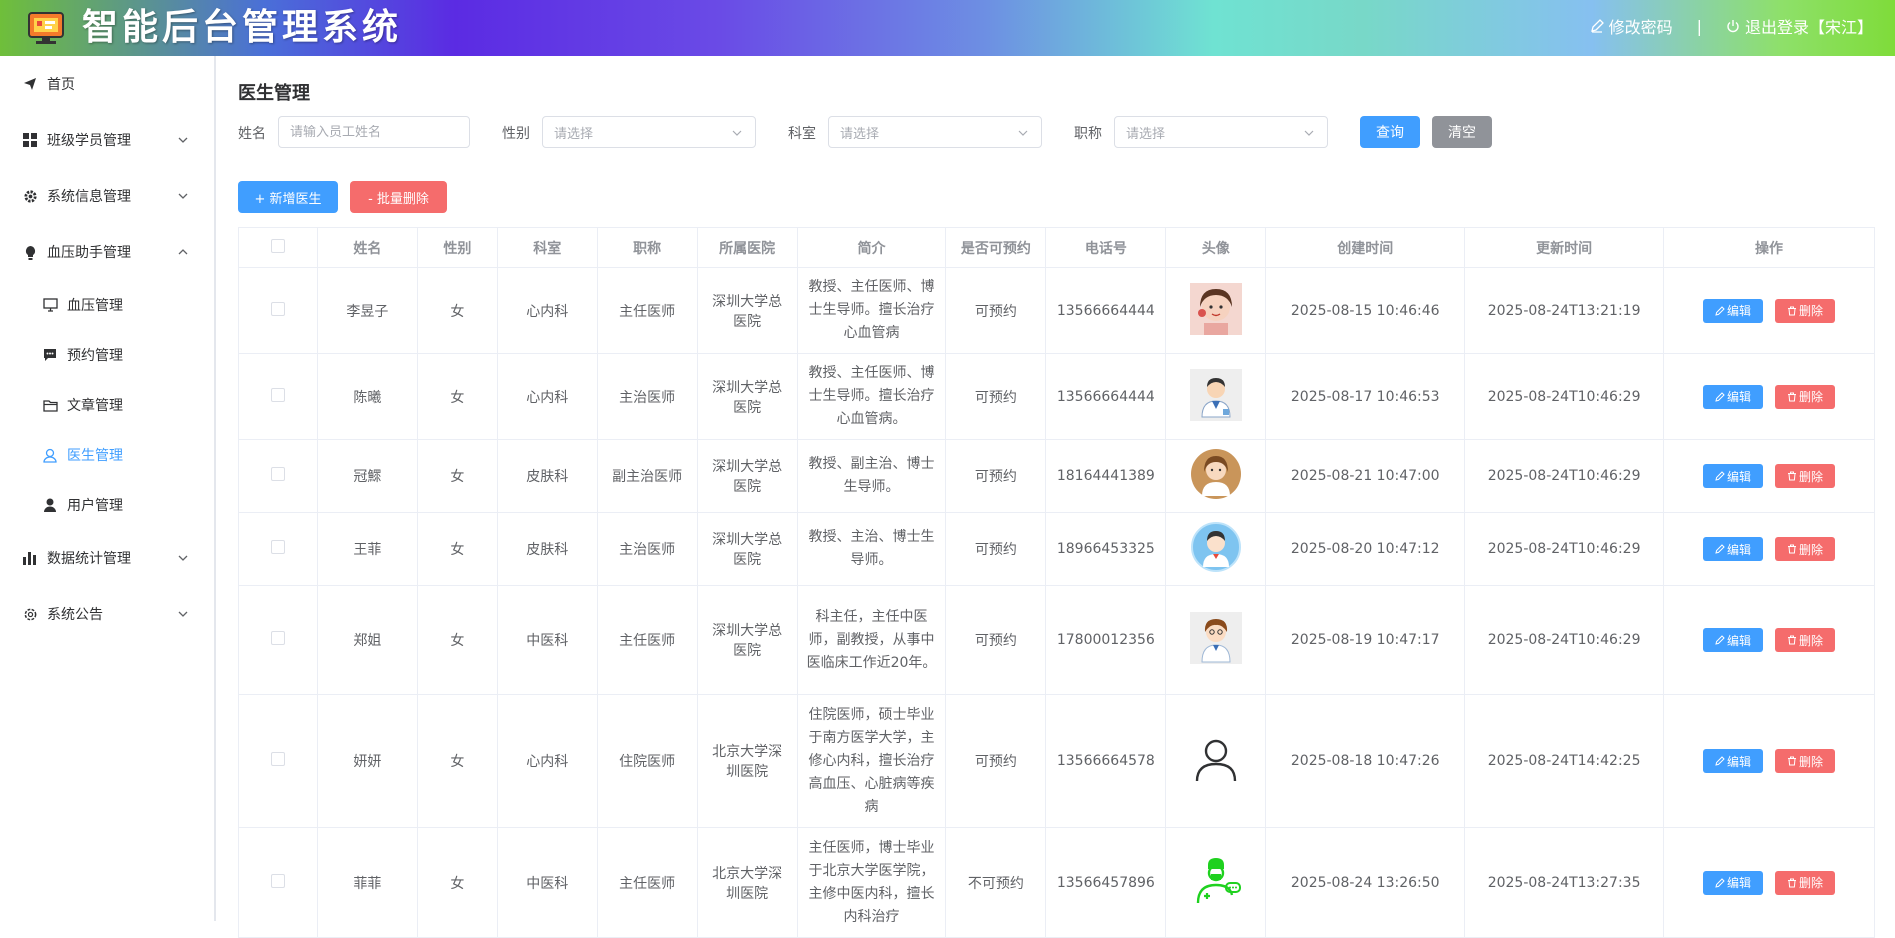 The height and width of the screenshot is (938, 1895). I want to click on cell-updated: 2025-08-24T10:46:29, so click(1564, 640).